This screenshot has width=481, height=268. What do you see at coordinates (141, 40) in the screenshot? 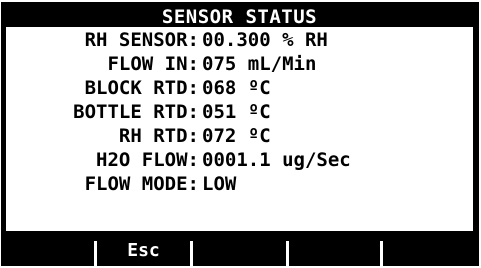
I see `rh-sensor-label: RH SENSOR:` at bounding box center [141, 40].